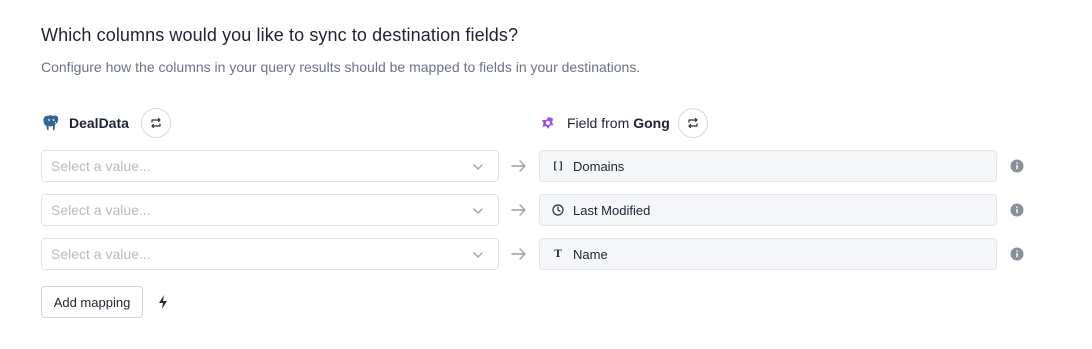 The image size is (1092, 349). I want to click on array-brackets-icon: [], so click(558, 166).